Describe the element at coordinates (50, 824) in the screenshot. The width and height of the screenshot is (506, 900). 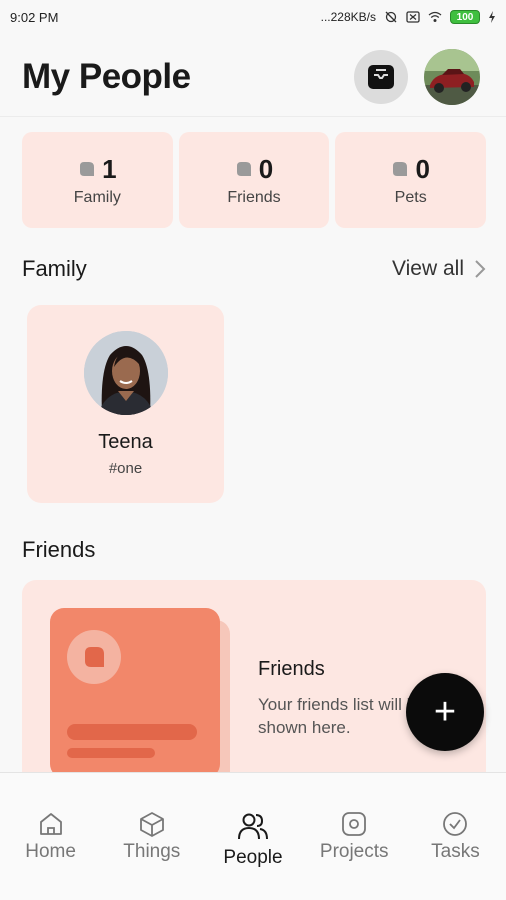
I see `home-icon` at that location.